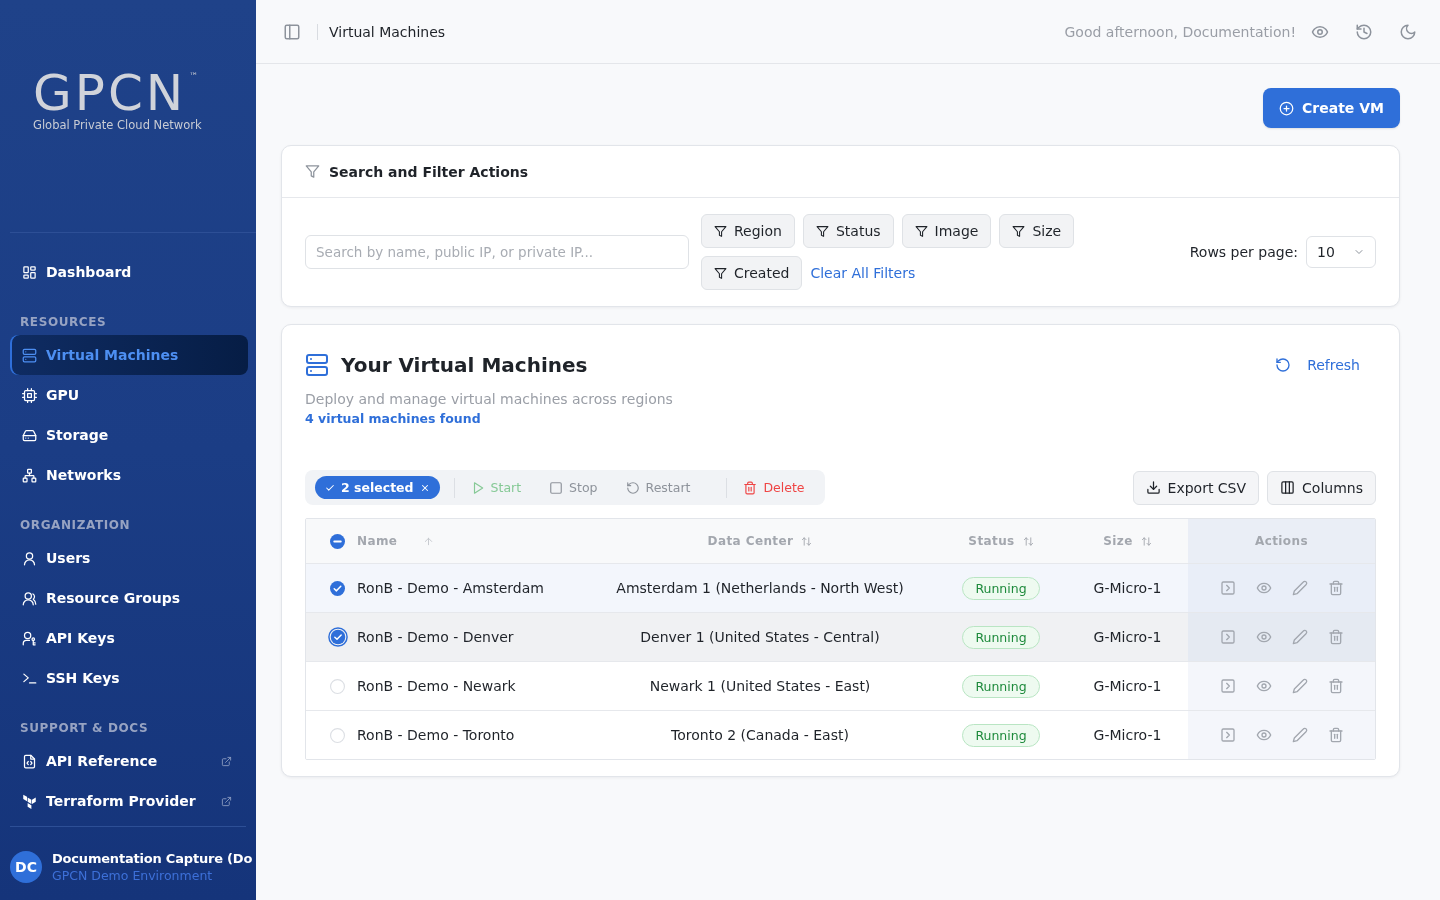 The width and height of the screenshot is (1440, 900). I want to click on filter-button: Size, so click(1037, 231).